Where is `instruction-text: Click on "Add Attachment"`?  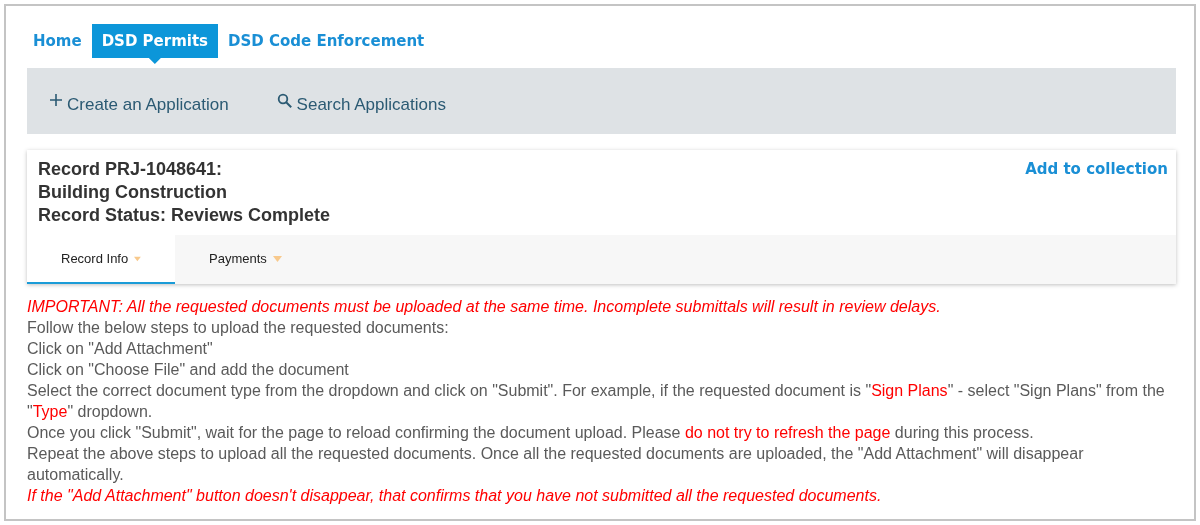 instruction-text: Click on "Add Attachment" is located at coordinates (120, 349).